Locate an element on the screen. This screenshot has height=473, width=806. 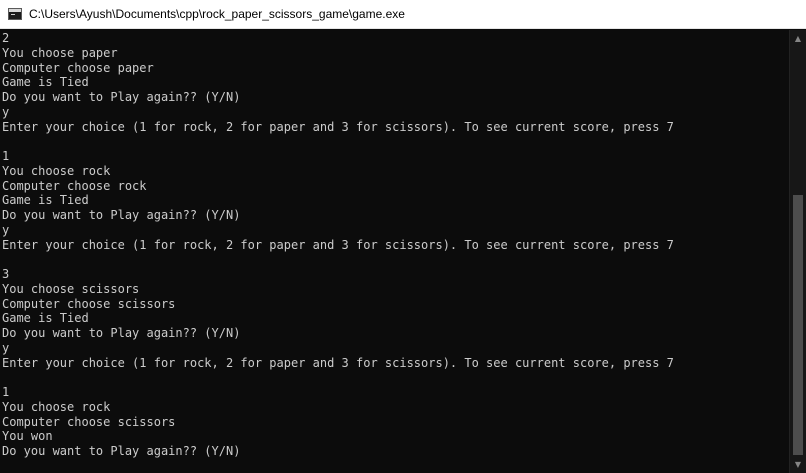
console-line: You won is located at coordinates (27, 436).